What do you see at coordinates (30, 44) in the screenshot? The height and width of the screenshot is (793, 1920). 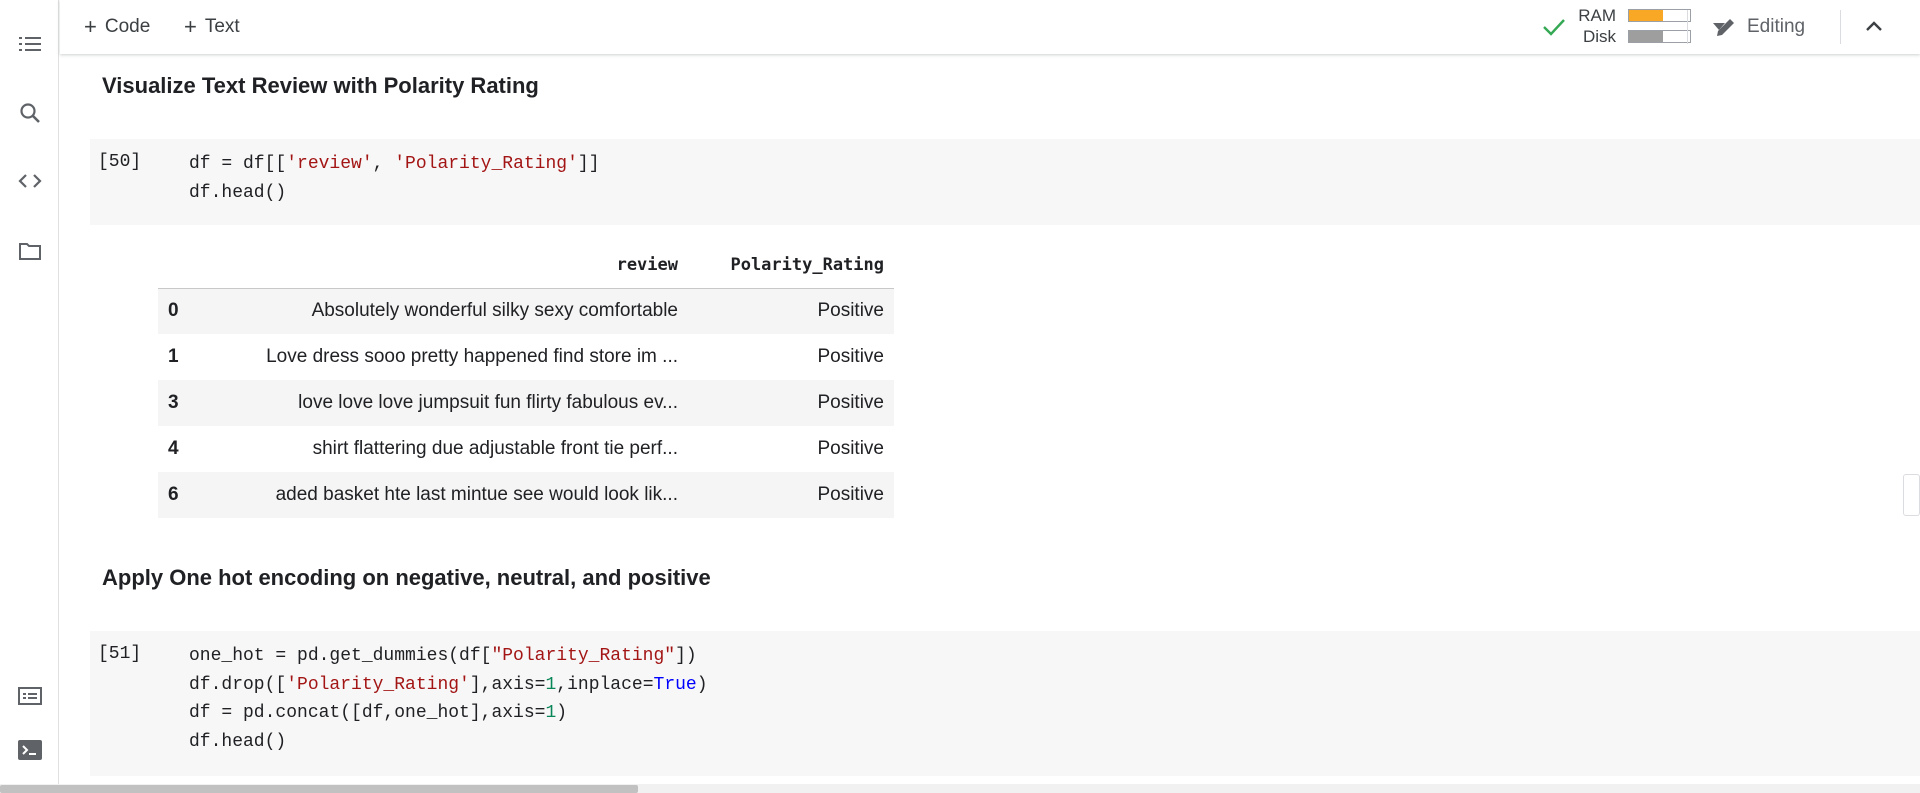 I see `table-of-contents-icon` at bounding box center [30, 44].